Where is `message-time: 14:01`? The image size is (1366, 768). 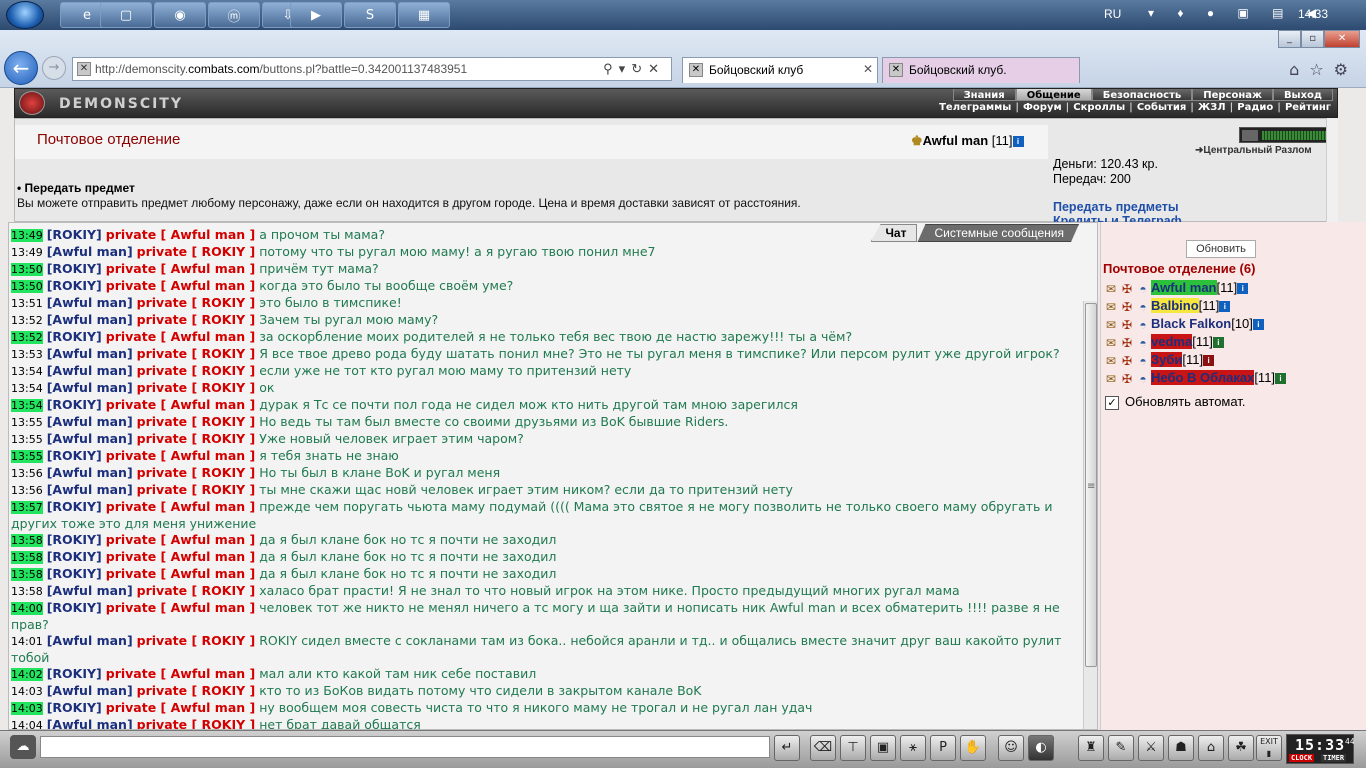
message-time: 14:01 is located at coordinates (27, 641).